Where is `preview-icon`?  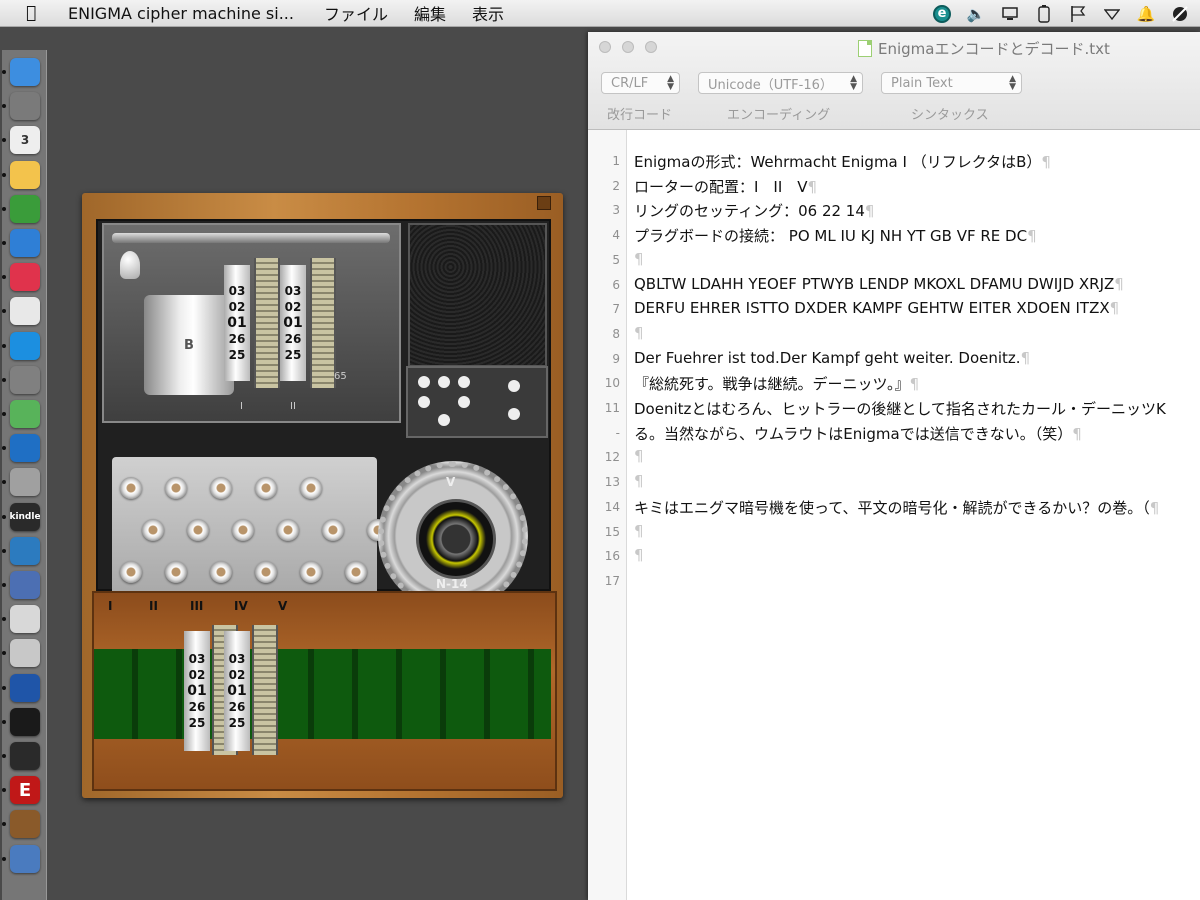 preview-icon is located at coordinates (25, 653).